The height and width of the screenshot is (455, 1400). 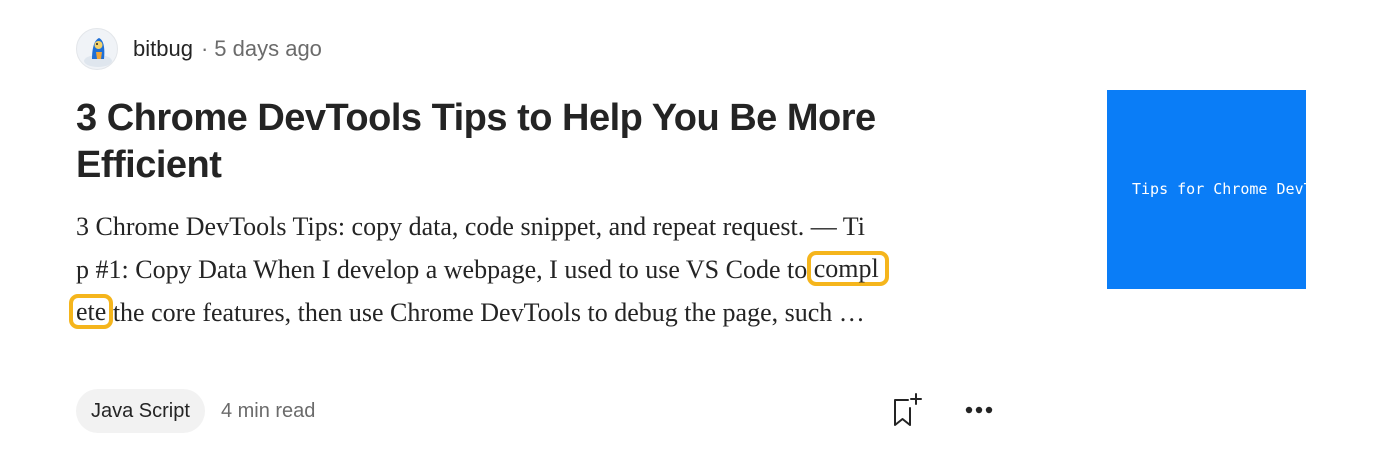 What do you see at coordinates (149, 165) in the screenshot?
I see `title-line-2: Efficient` at bounding box center [149, 165].